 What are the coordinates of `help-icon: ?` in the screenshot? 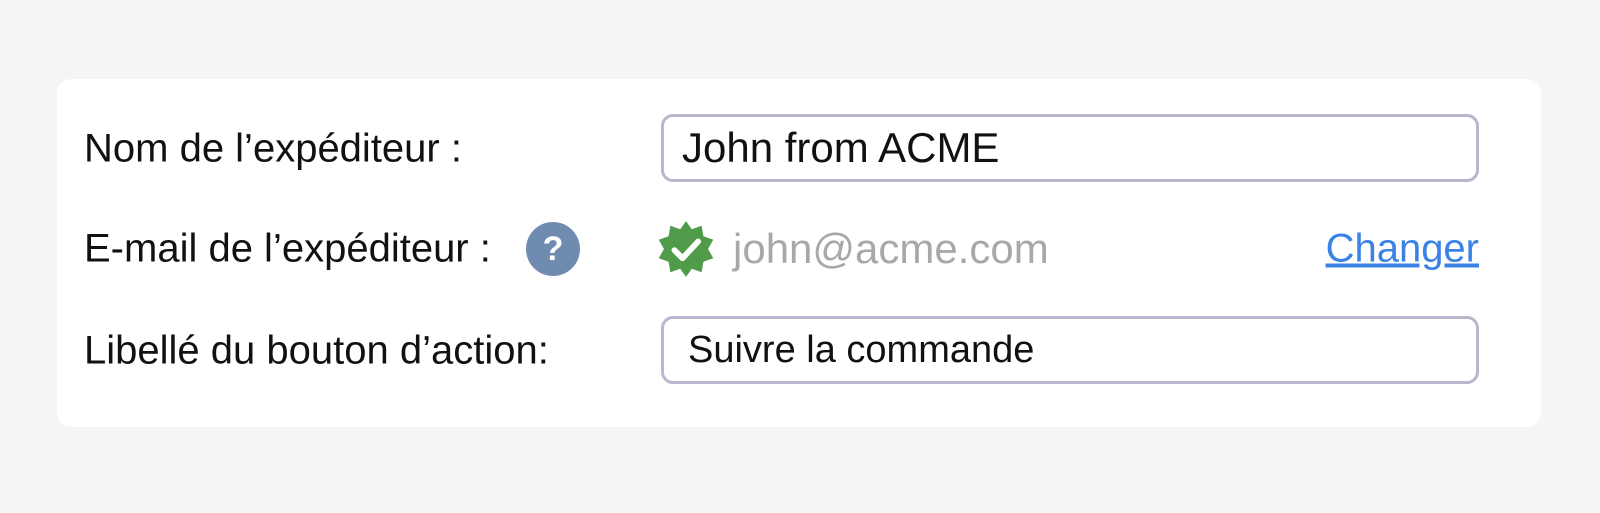 It's located at (553, 249).